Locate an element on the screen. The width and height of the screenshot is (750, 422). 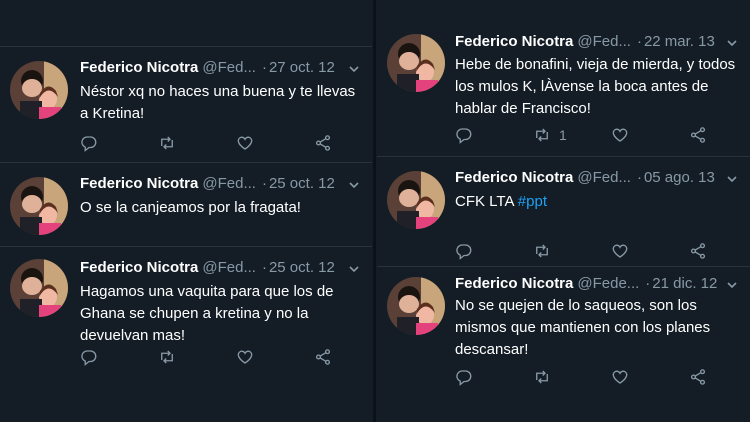
tweet-text: CFK LTA #ppt is located at coordinates (597, 202).